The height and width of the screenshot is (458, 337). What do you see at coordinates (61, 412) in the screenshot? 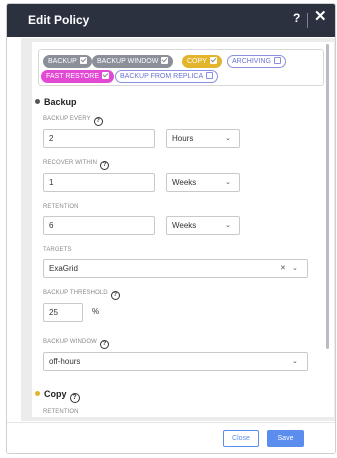
I see `copy-retention-label: RETENTION` at bounding box center [61, 412].